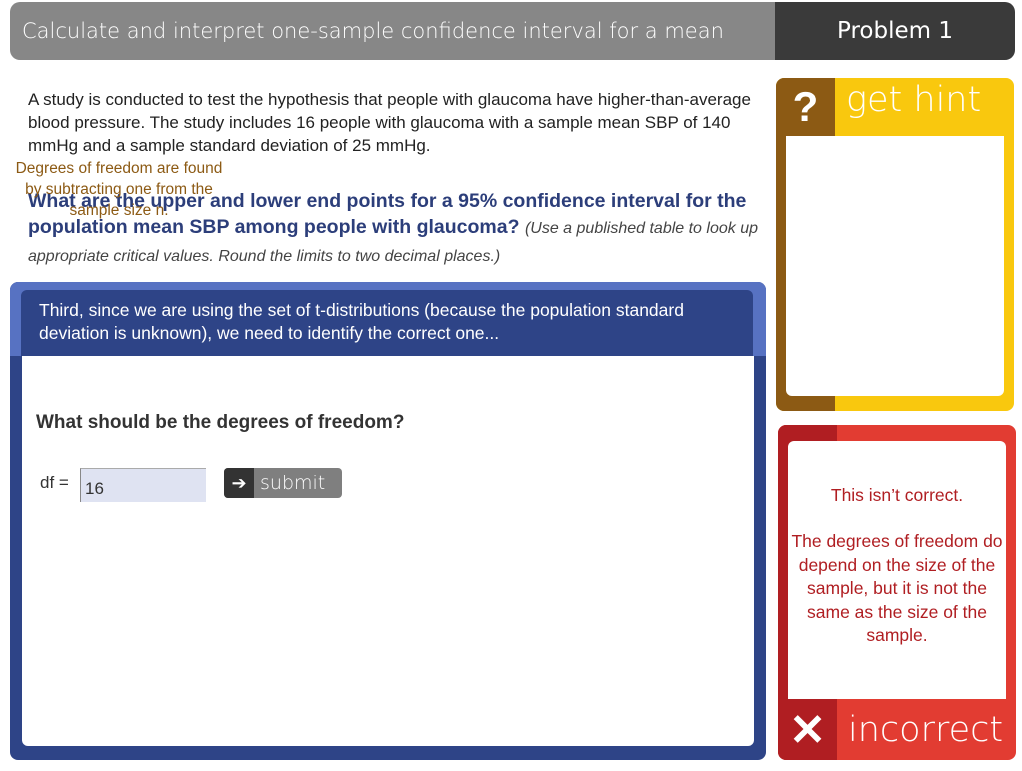 The height and width of the screenshot is (771, 1022). I want to click on hint-panel: ? get hint, so click(895, 244).